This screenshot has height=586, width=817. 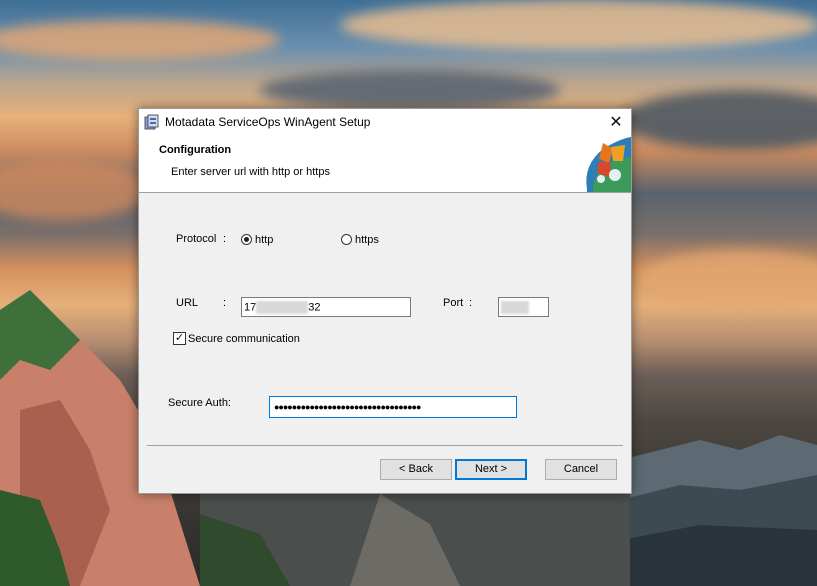 I want to click on secure-auth-password-input: ●●●●●●●●●●●●●●●●●●●●●●●●●●●●●●●●●, so click(x=393, y=407).